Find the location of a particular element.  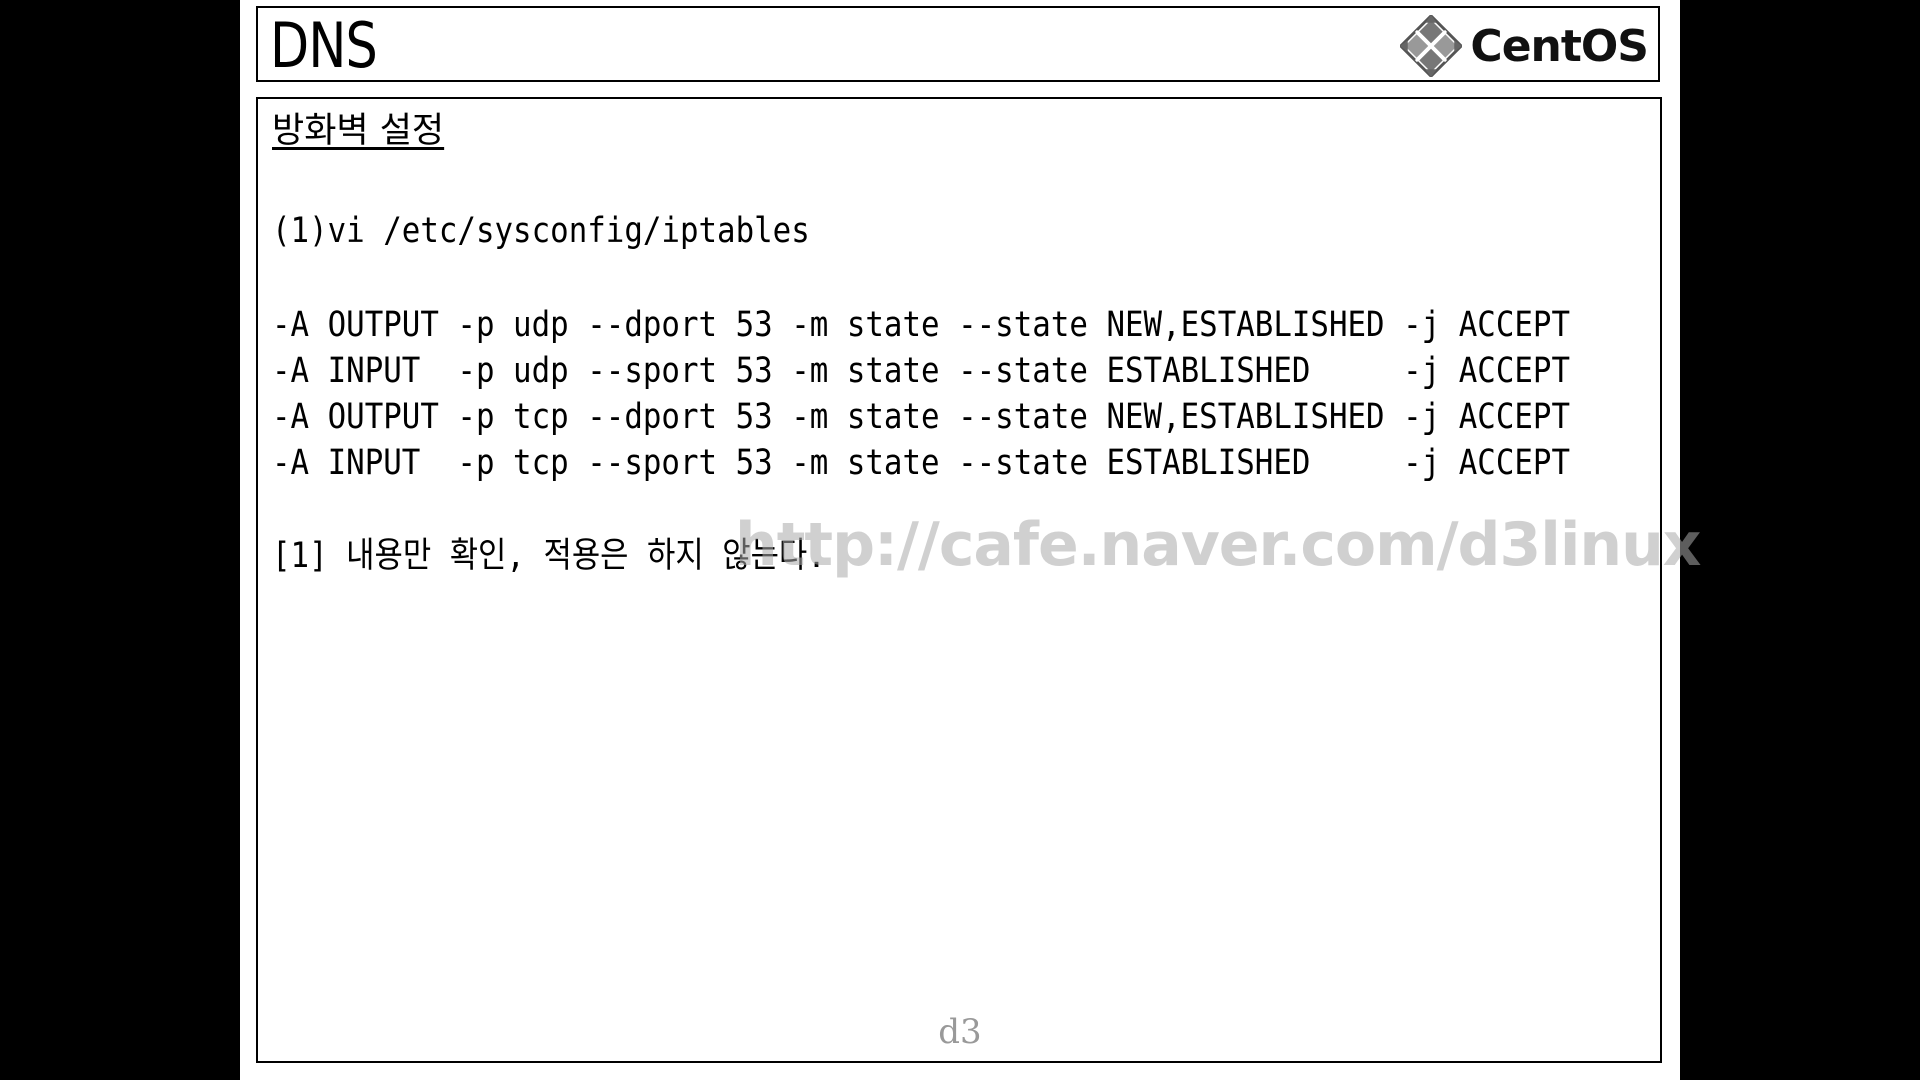

footer-label: d3 is located at coordinates (960, 1032).